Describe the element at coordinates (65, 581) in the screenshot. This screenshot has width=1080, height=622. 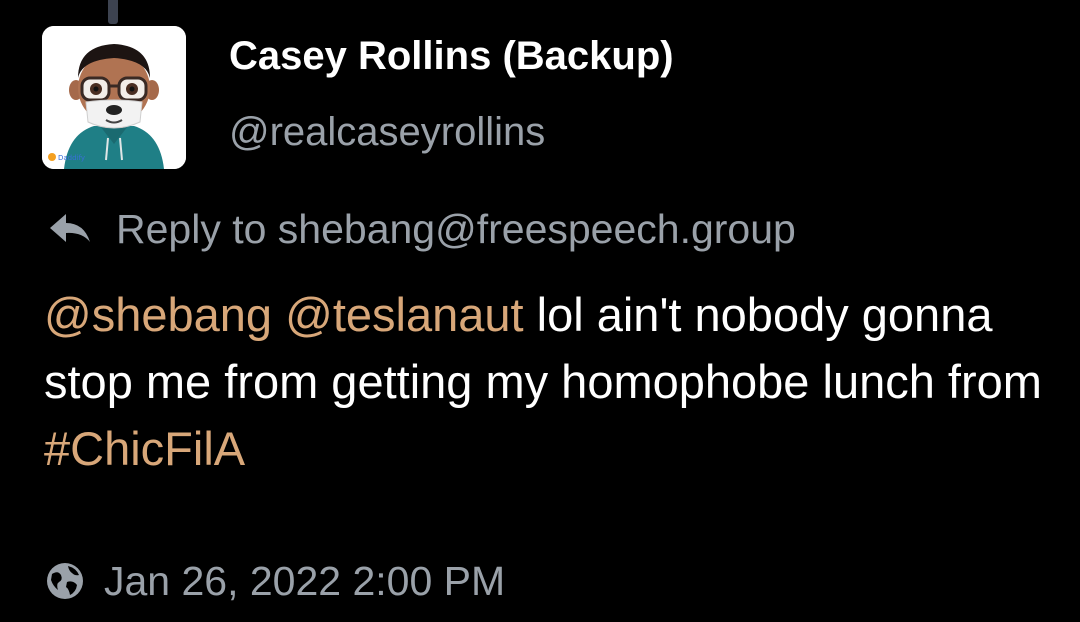
I see `globe-icon` at that location.